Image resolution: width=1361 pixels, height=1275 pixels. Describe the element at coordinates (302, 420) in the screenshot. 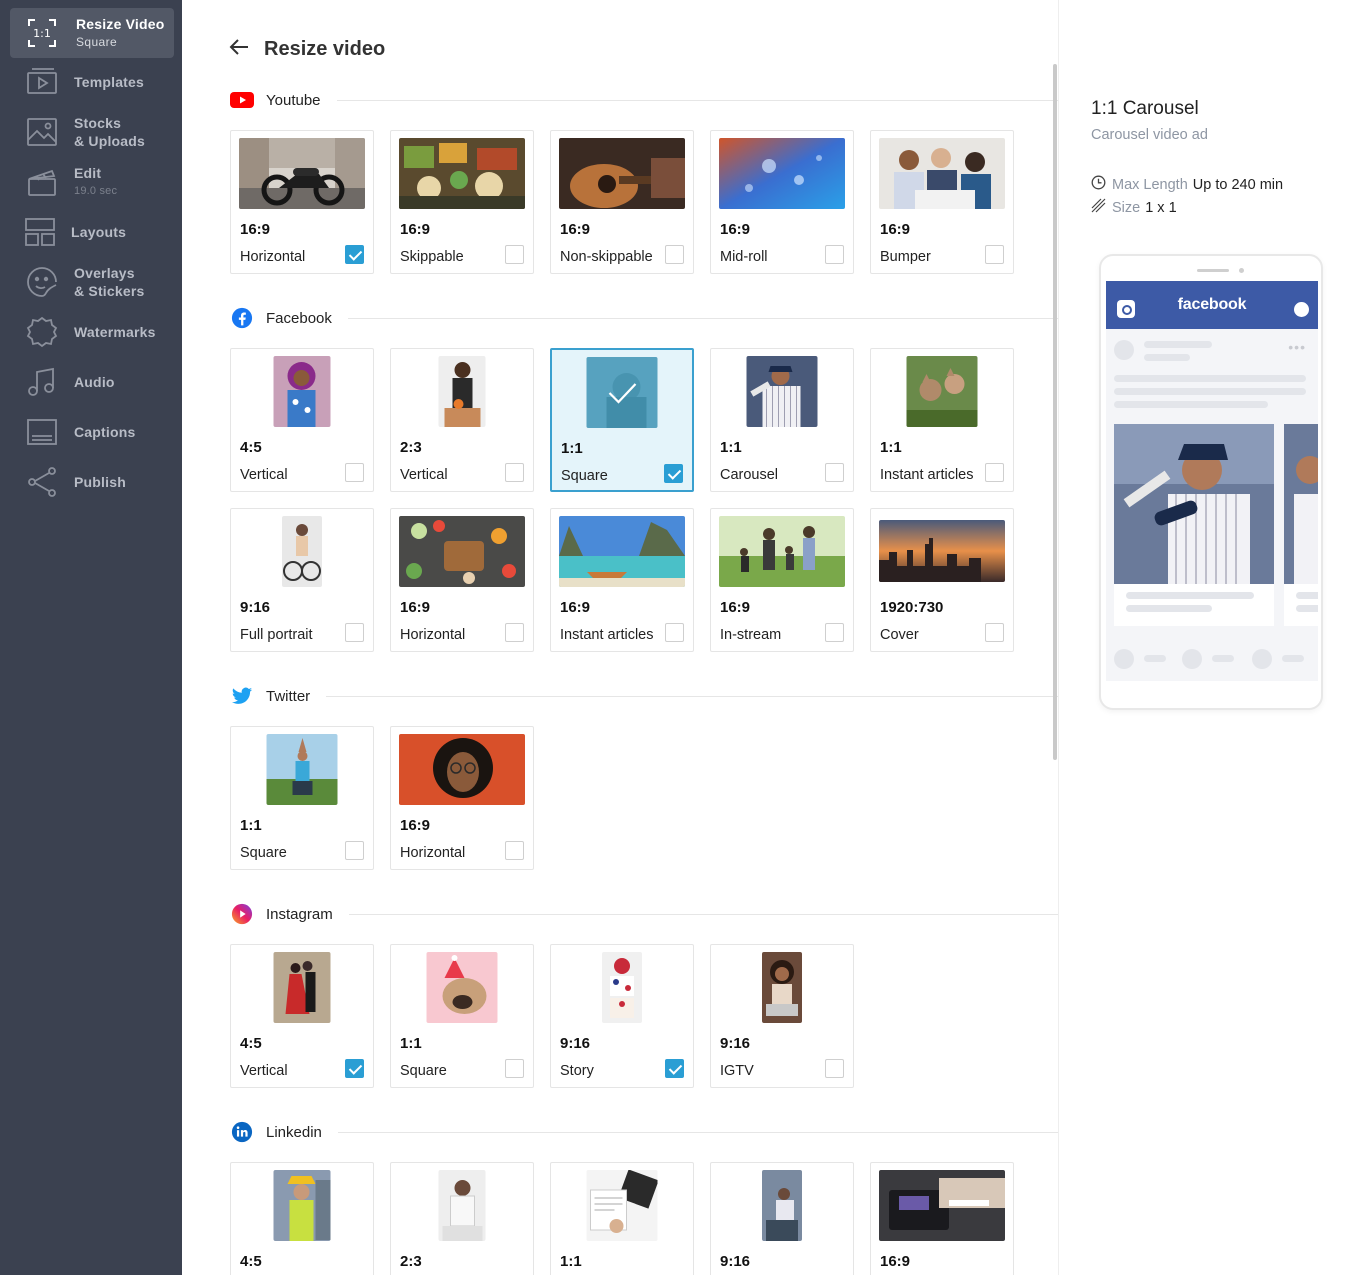

I see `format-card-facebook-vertical-4-5: 4:5 Vertical` at that location.